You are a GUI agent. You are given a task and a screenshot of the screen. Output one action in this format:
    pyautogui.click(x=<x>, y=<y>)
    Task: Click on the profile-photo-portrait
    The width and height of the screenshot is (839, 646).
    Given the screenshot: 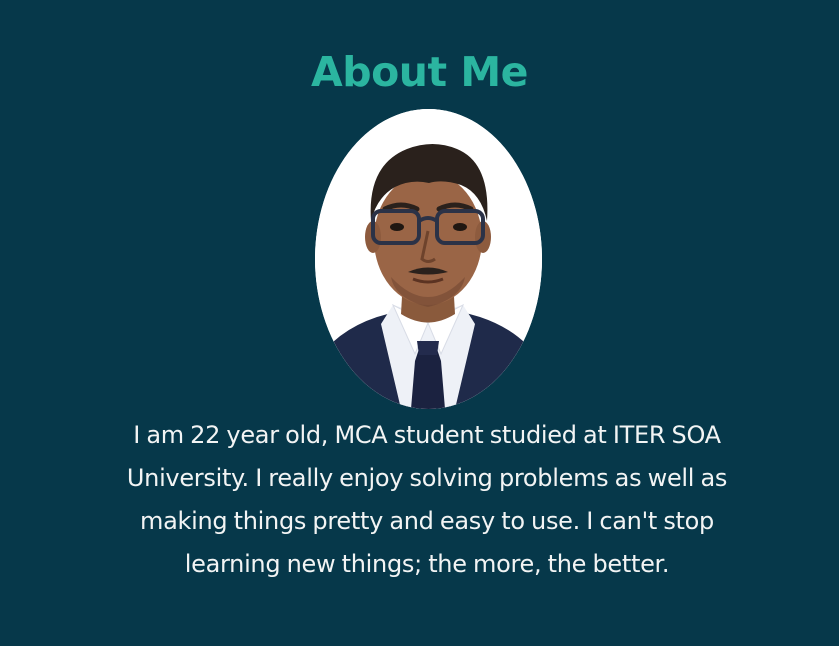 What is the action you would take?
    pyautogui.click(x=428, y=259)
    